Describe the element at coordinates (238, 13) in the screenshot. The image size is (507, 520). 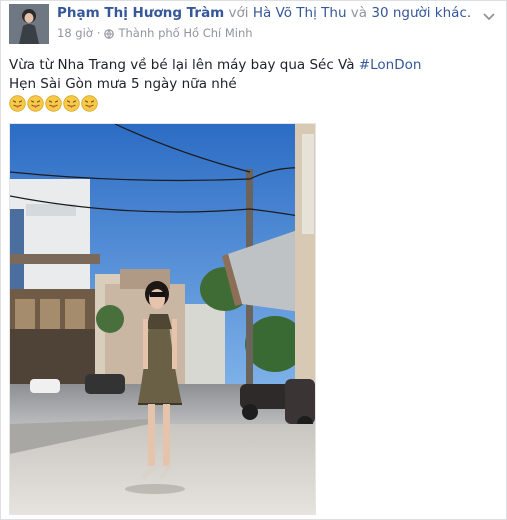
I see `with-label: với` at that location.